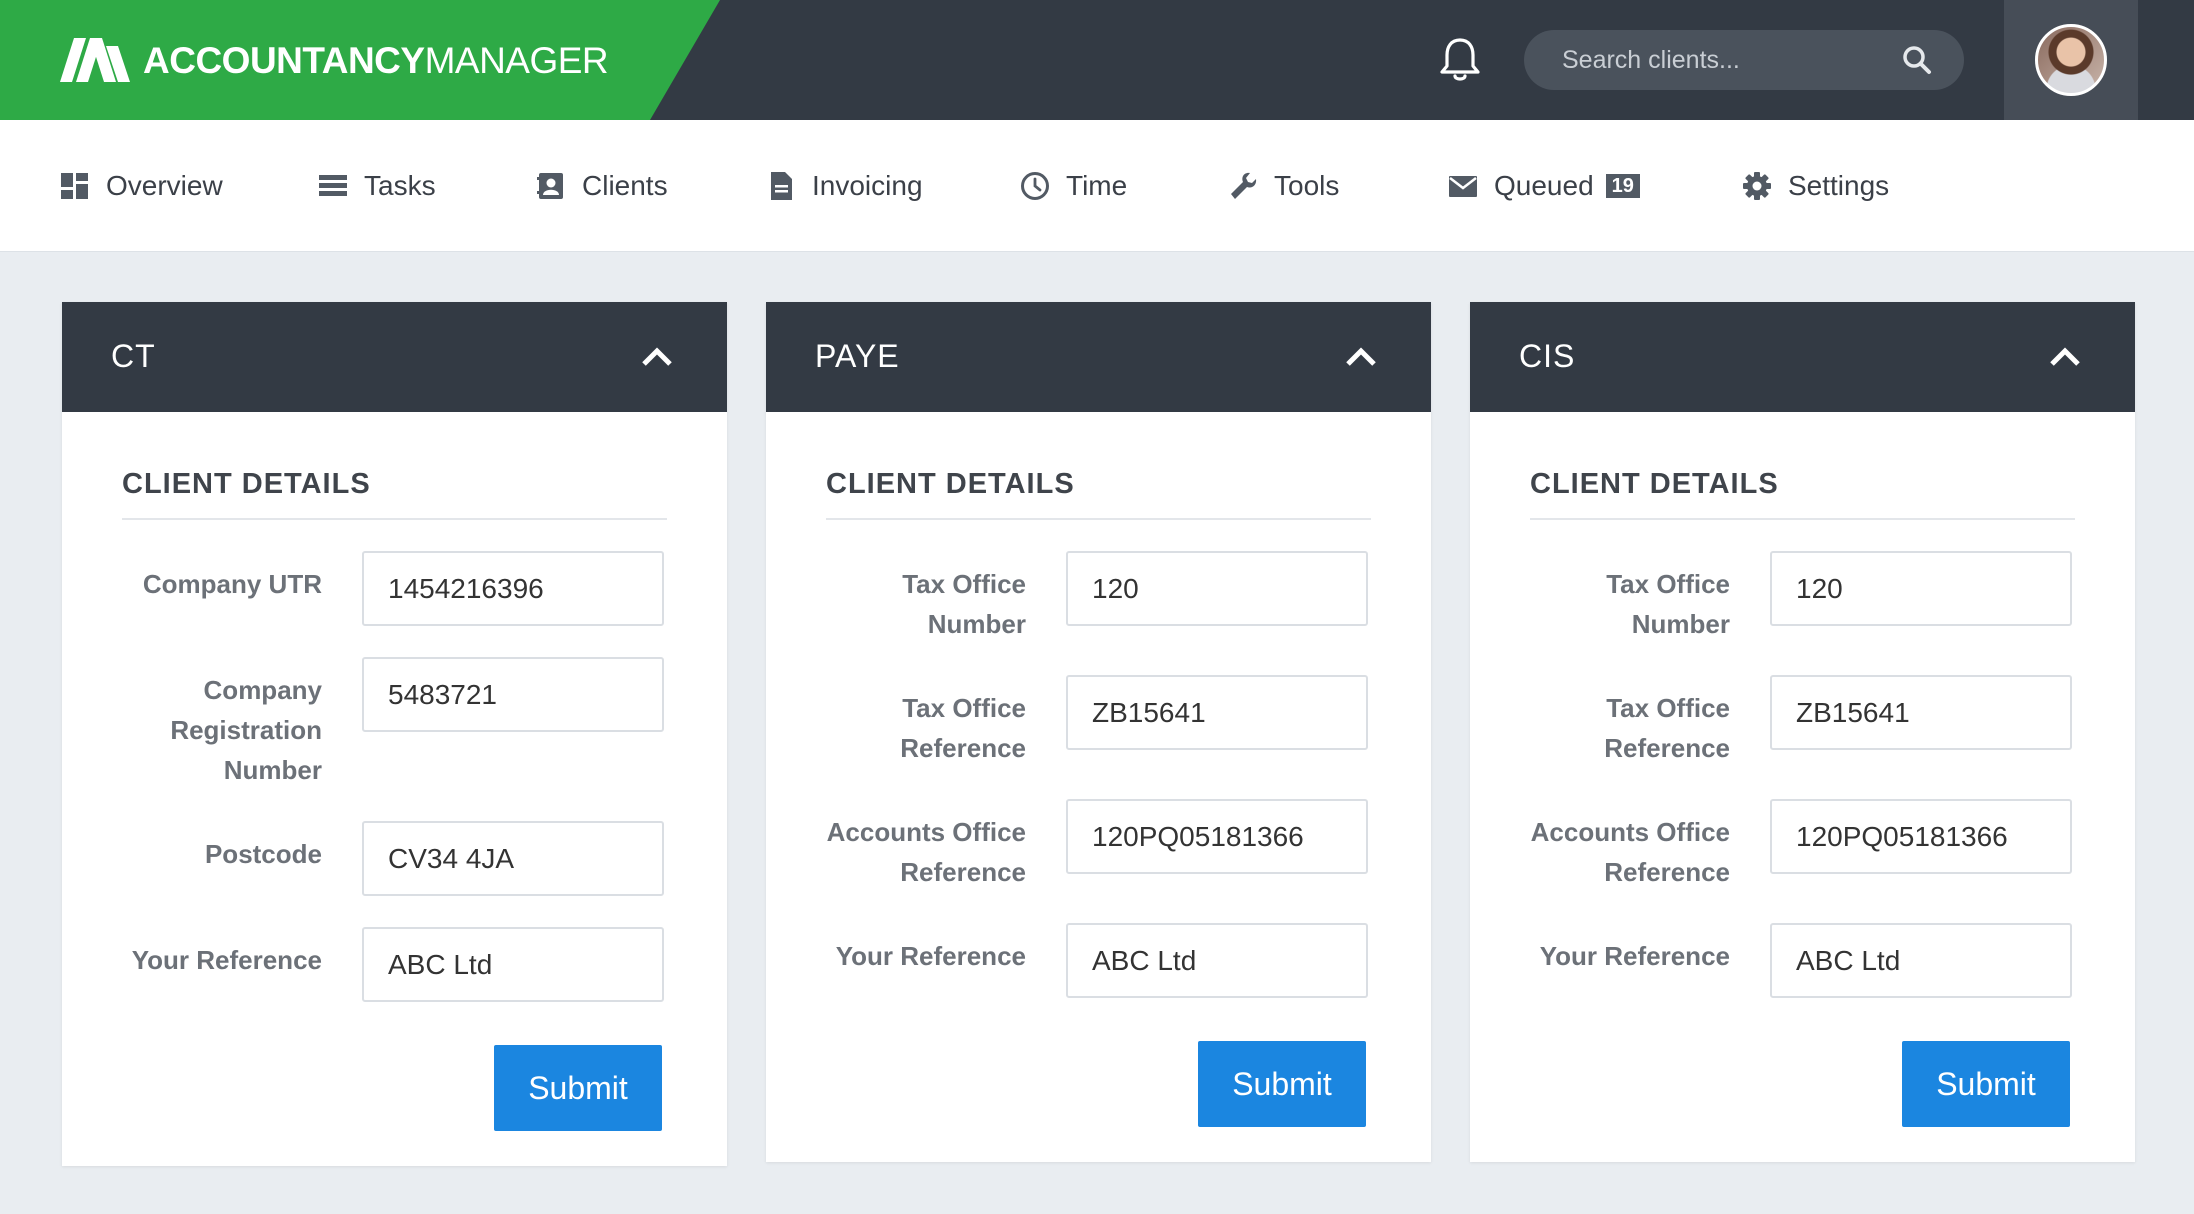 This screenshot has height=1214, width=2194. Describe the element at coordinates (1097, 60) in the screenshot. I see `top-bar: ACCOUNTANCYMANAGER` at that location.